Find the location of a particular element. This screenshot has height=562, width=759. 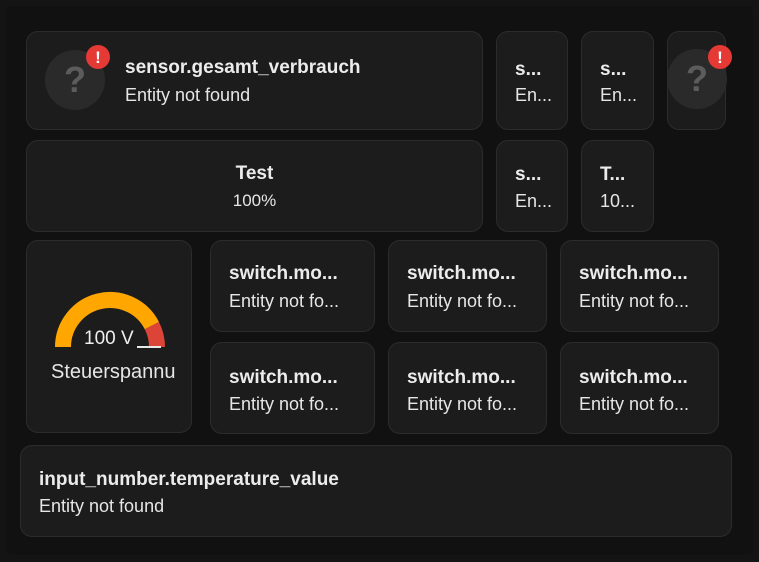

card-gauge-steuerspannung: 100 V Steuerspannu is located at coordinates (109, 336).